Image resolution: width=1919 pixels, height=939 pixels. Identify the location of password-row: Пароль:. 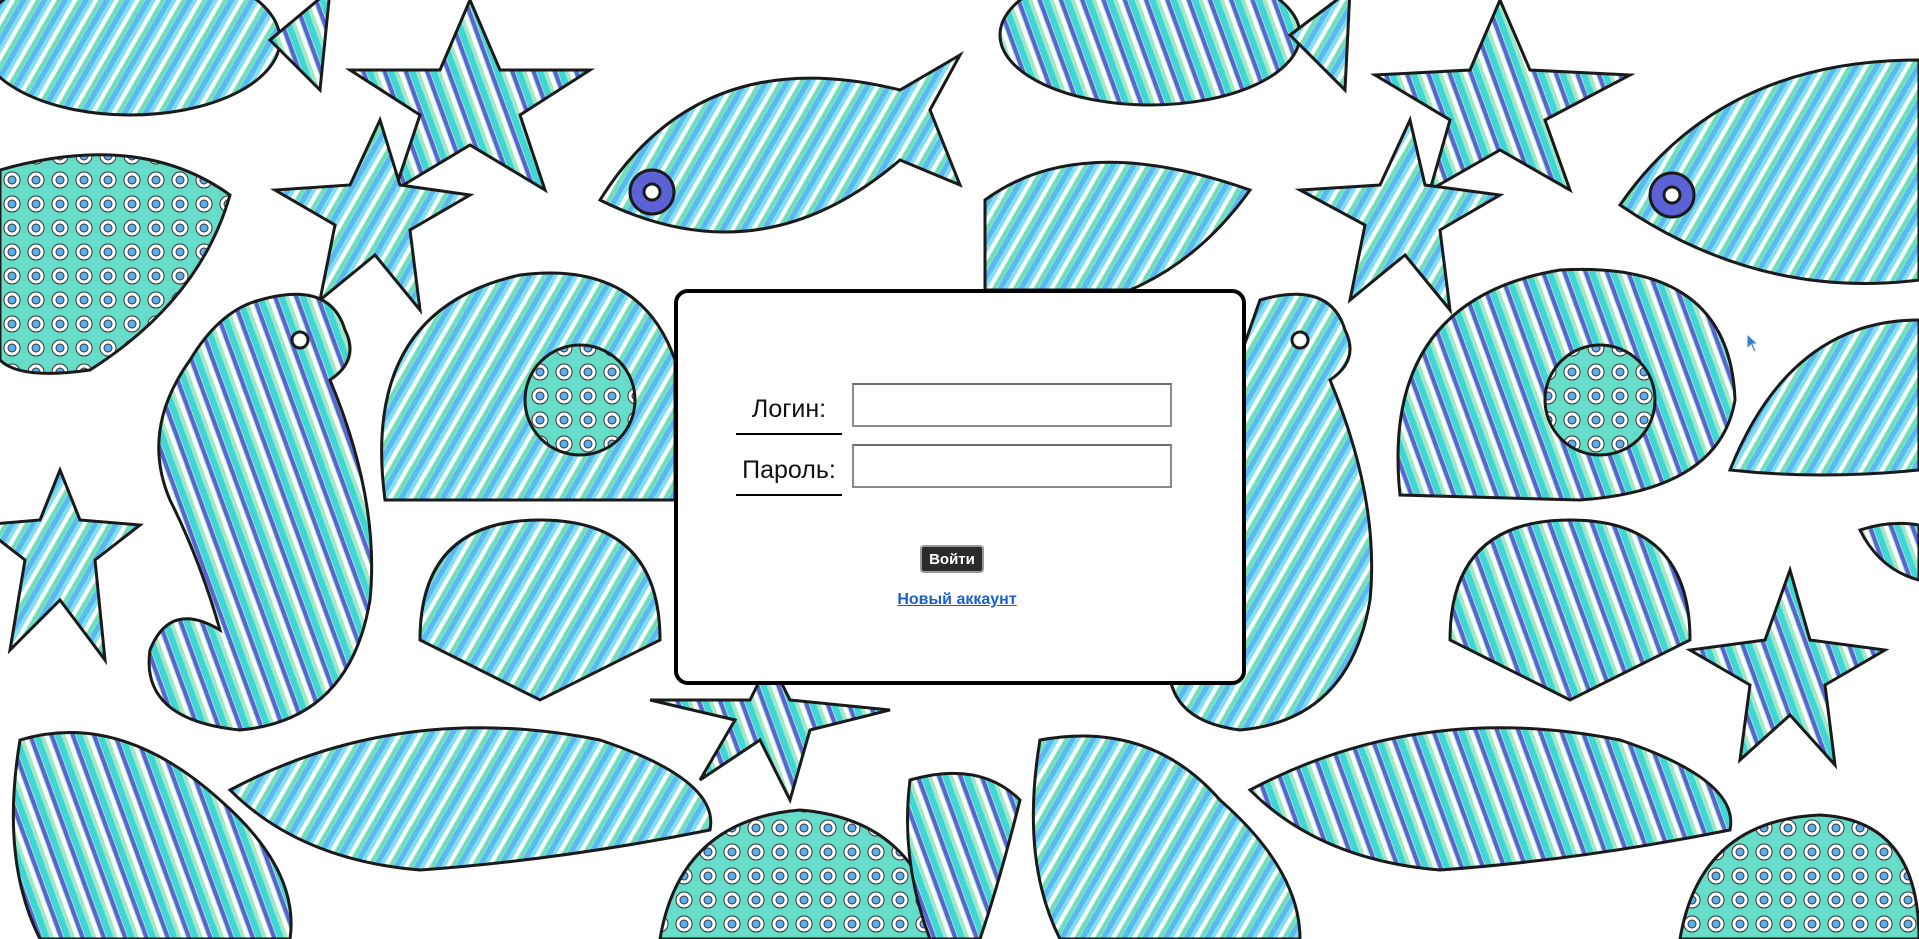
(966, 472).